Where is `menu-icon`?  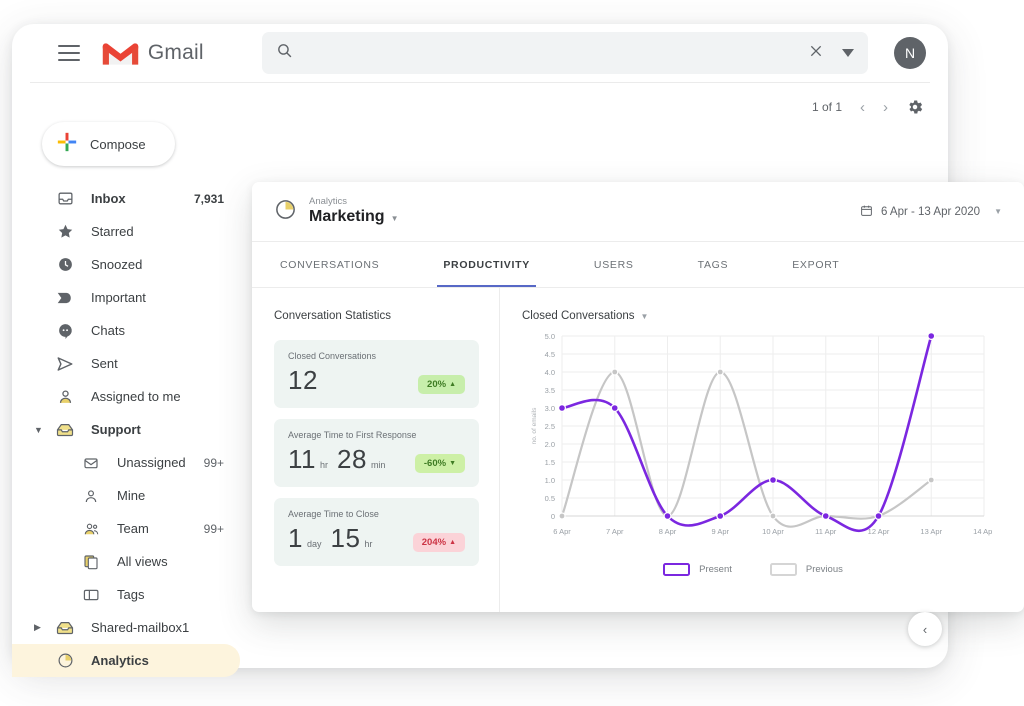 menu-icon is located at coordinates (69, 53).